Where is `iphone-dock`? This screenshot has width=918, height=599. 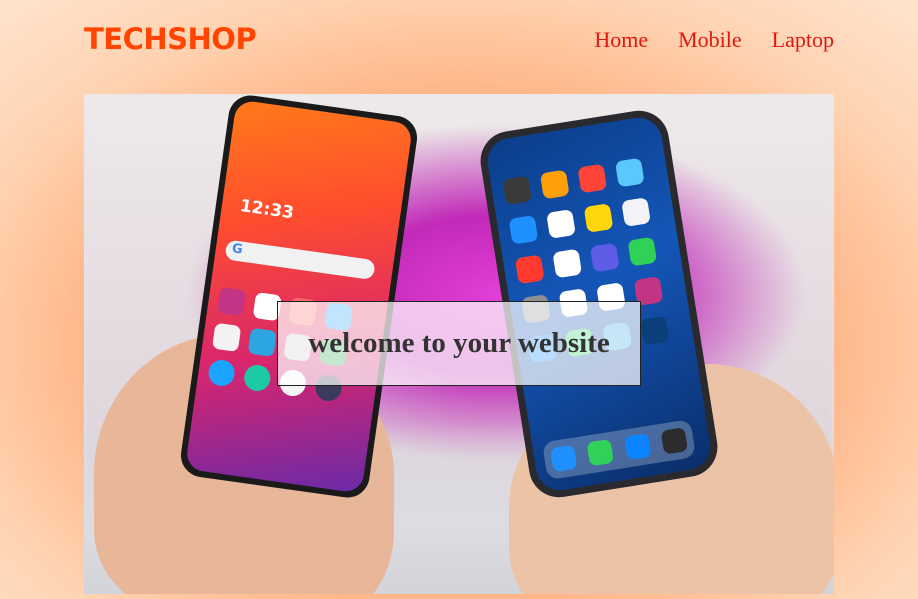 iphone-dock is located at coordinates (619, 450).